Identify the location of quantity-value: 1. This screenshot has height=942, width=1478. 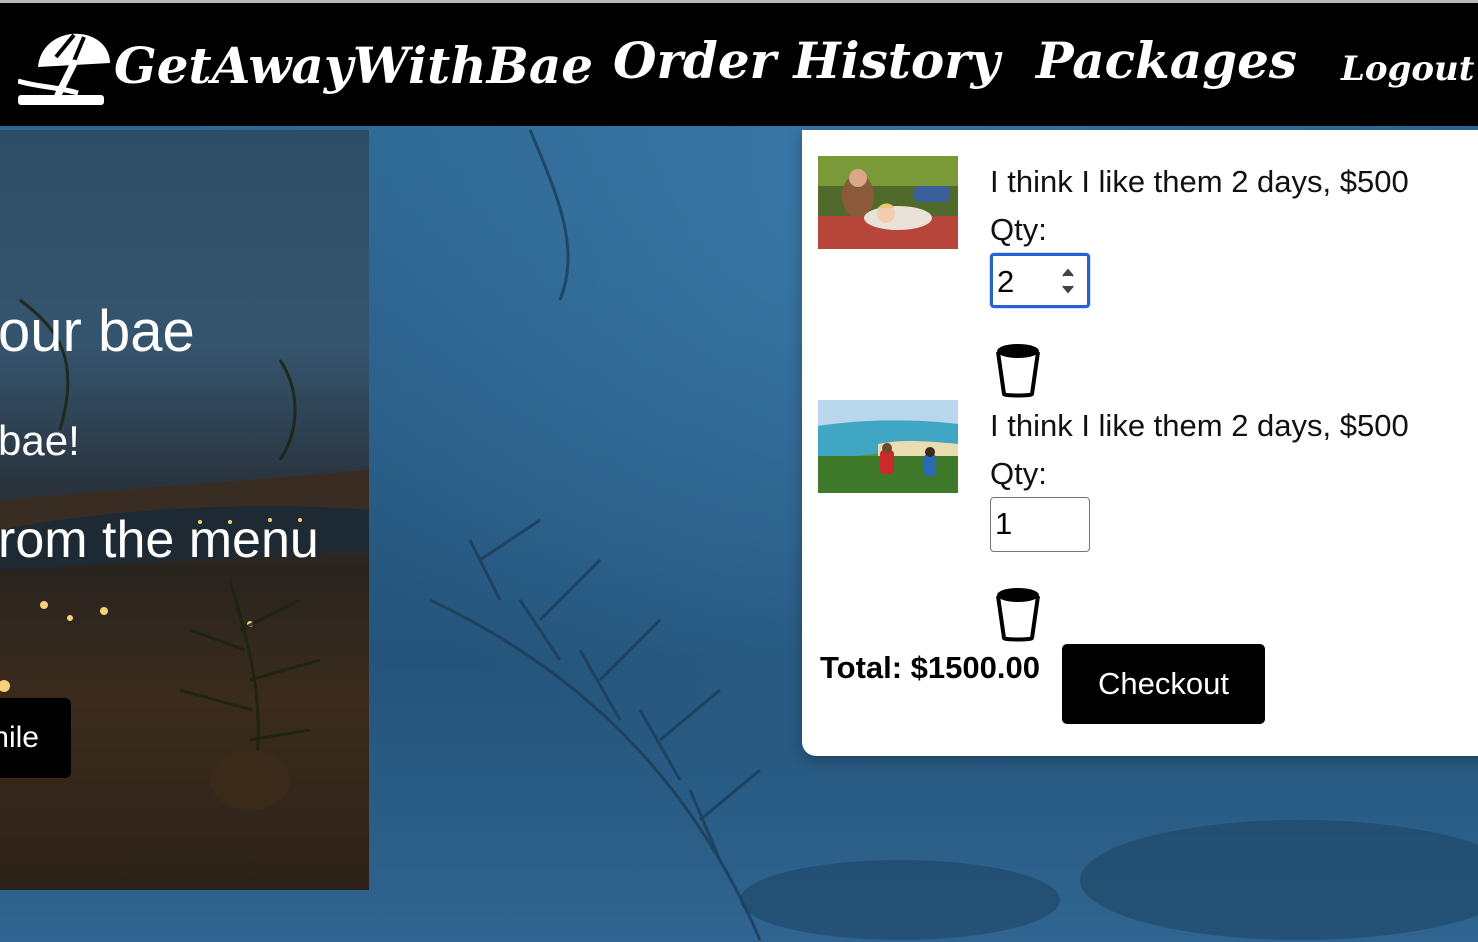
(1004, 523).